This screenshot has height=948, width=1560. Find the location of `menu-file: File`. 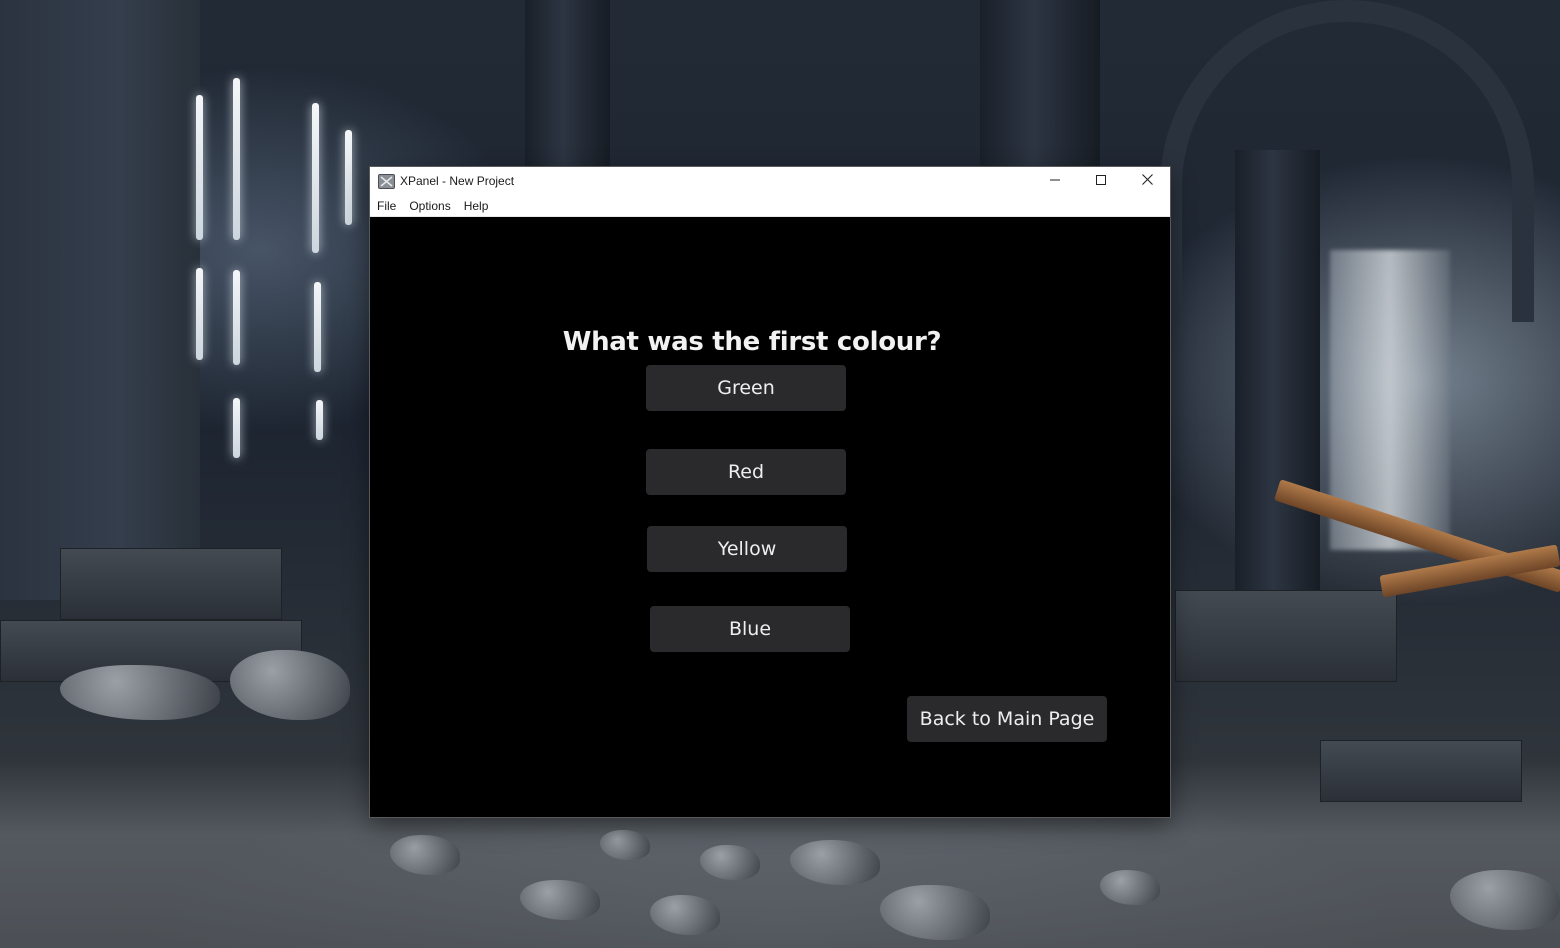

menu-file: File is located at coordinates (386, 206).